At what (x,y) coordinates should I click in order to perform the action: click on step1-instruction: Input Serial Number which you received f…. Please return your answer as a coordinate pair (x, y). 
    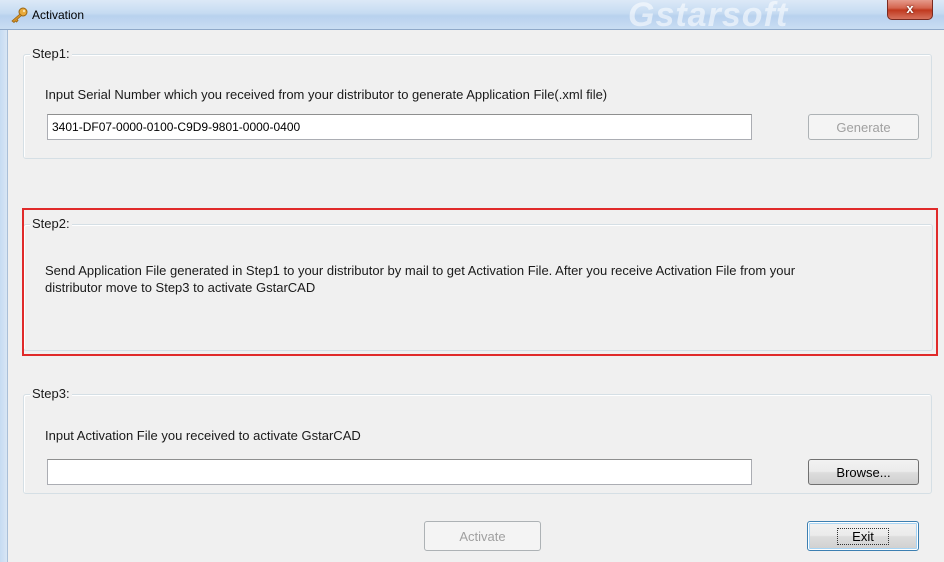
    Looking at the image, I should click on (326, 94).